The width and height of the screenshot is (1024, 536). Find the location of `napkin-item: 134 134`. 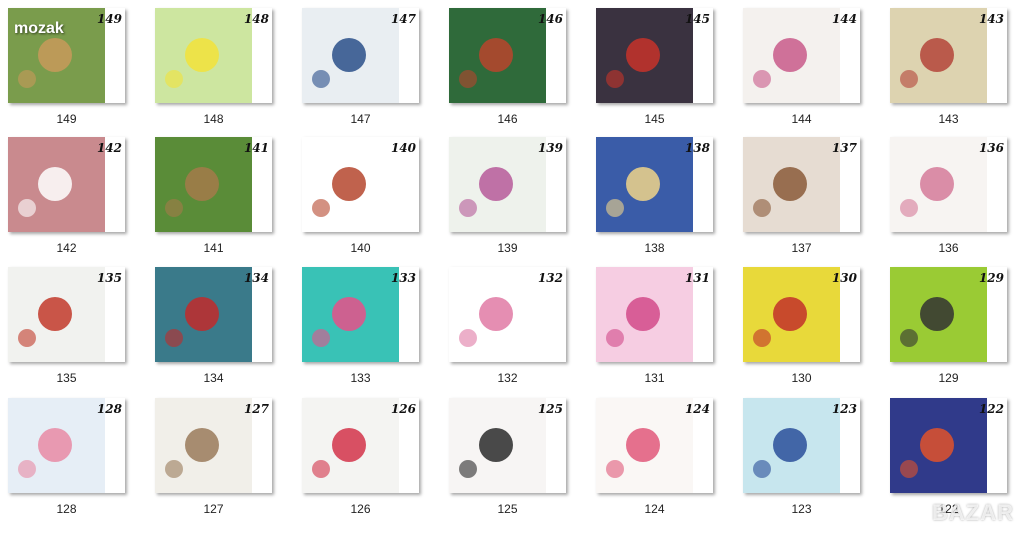

napkin-item: 134 134 is located at coordinates (225, 330).